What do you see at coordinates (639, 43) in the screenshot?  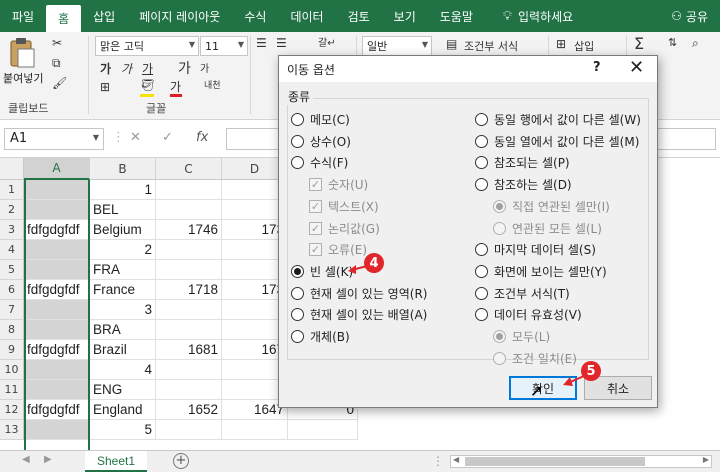 I see `autosum-button: Σ` at bounding box center [639, 43].